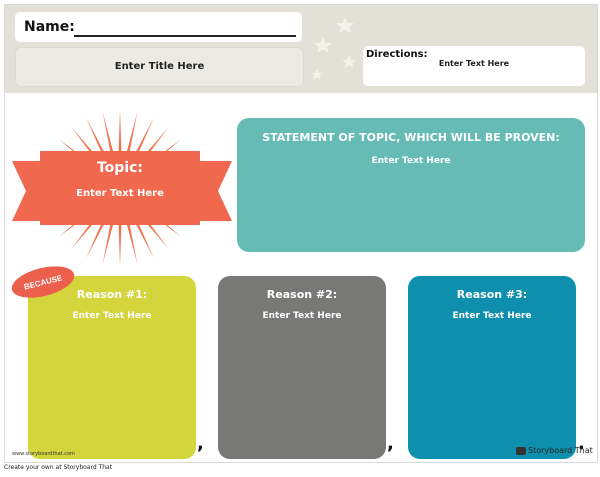  Describe the element at coordinates (492, 294) in the screenshot. I see `reason-3-title: Reason #3:` at that location.